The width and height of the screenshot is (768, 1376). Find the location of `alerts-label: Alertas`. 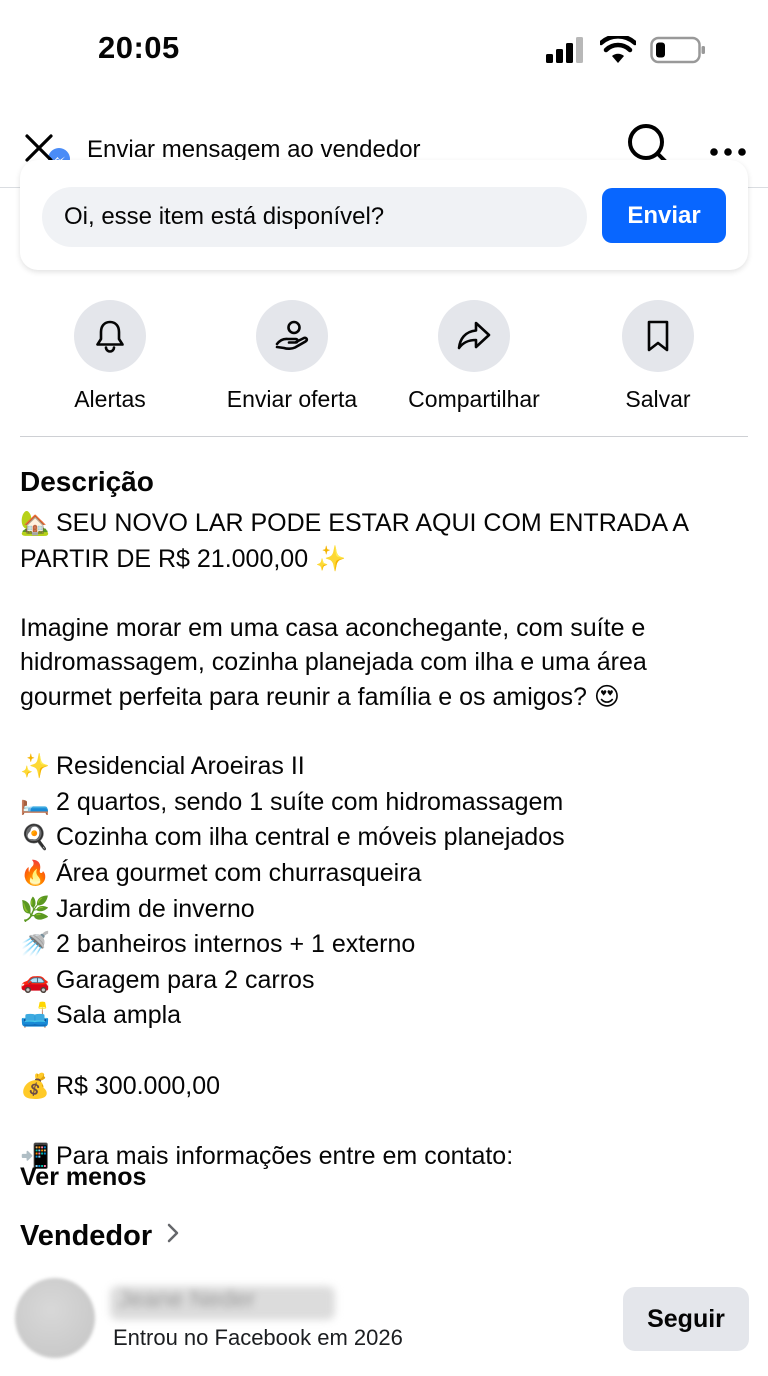

alerts-label: Alertas is located at coordinates (110, 399).